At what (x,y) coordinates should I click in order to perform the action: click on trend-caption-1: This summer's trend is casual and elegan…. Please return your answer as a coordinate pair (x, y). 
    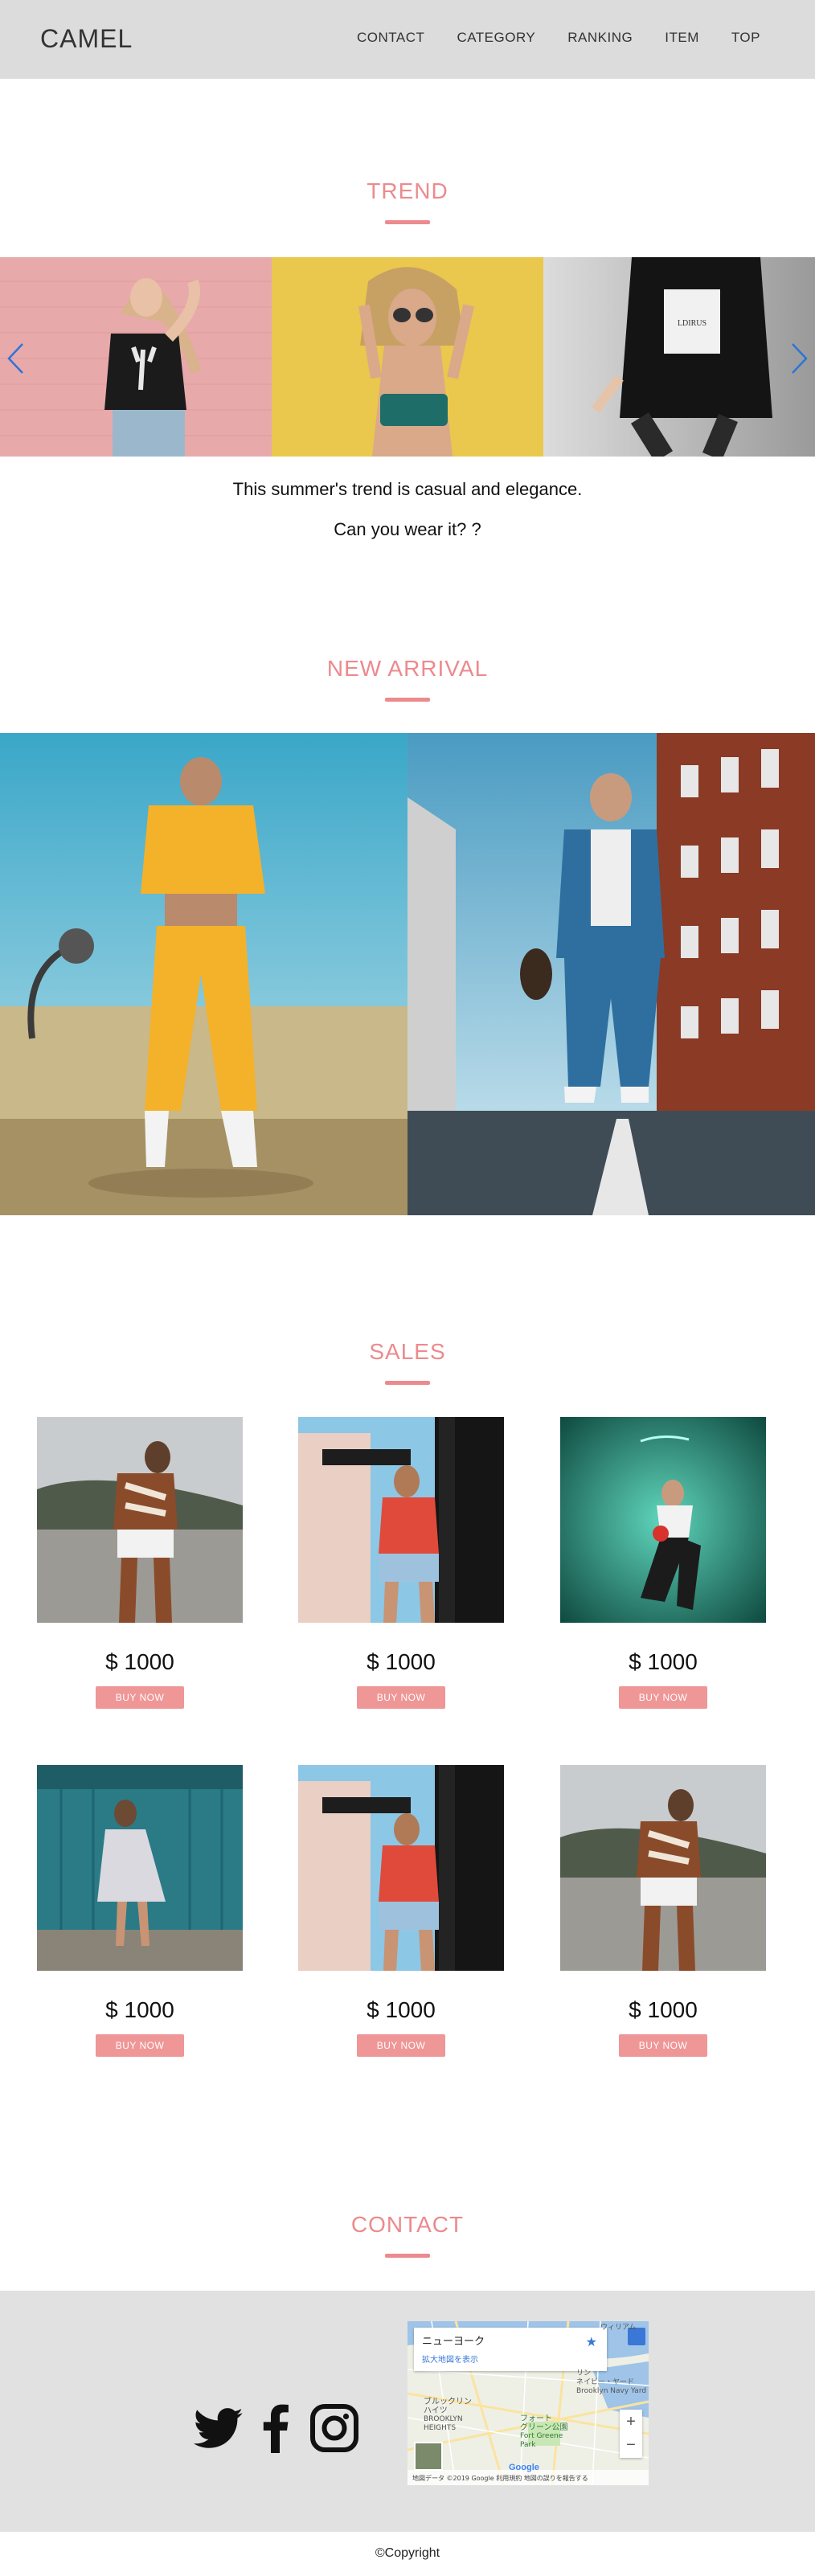
    Looking at the image, I should click on (407, 489).